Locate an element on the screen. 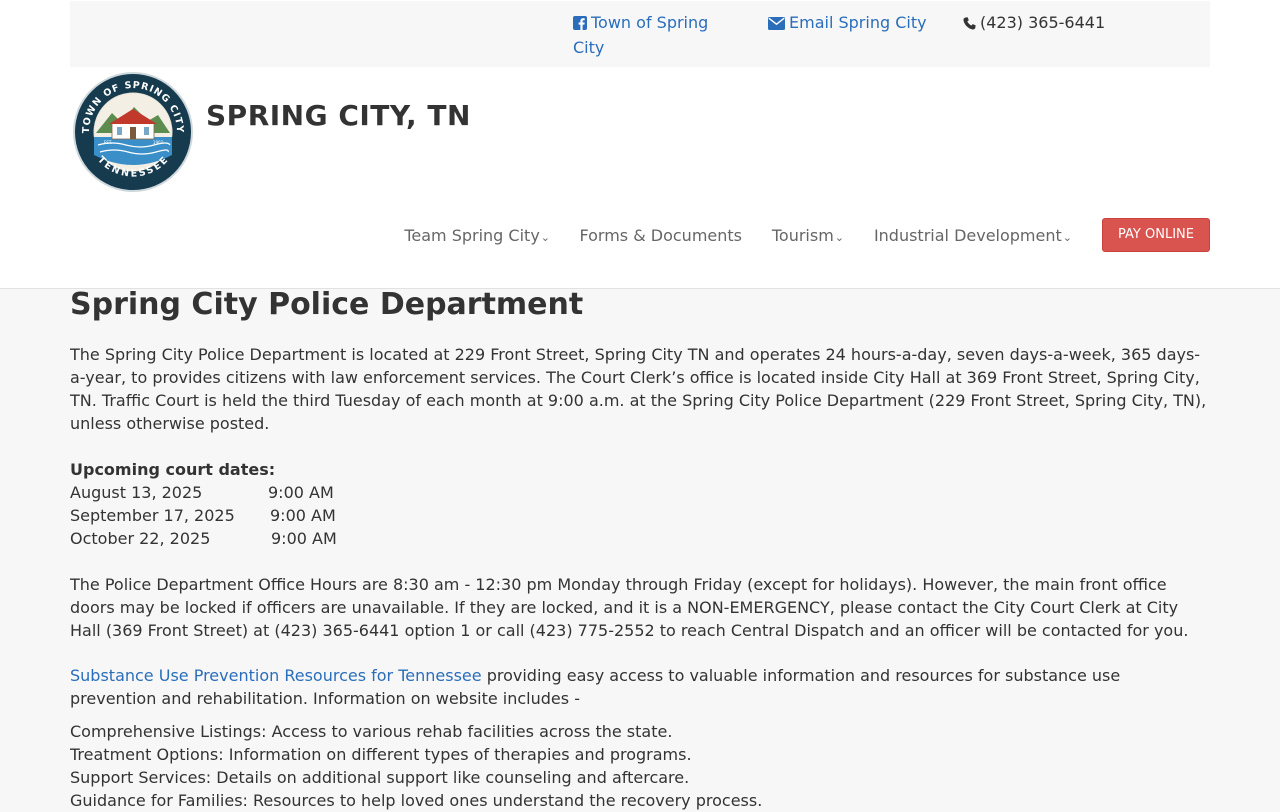  court-date: September 17, 2025 is located at coordinates (152, 515).